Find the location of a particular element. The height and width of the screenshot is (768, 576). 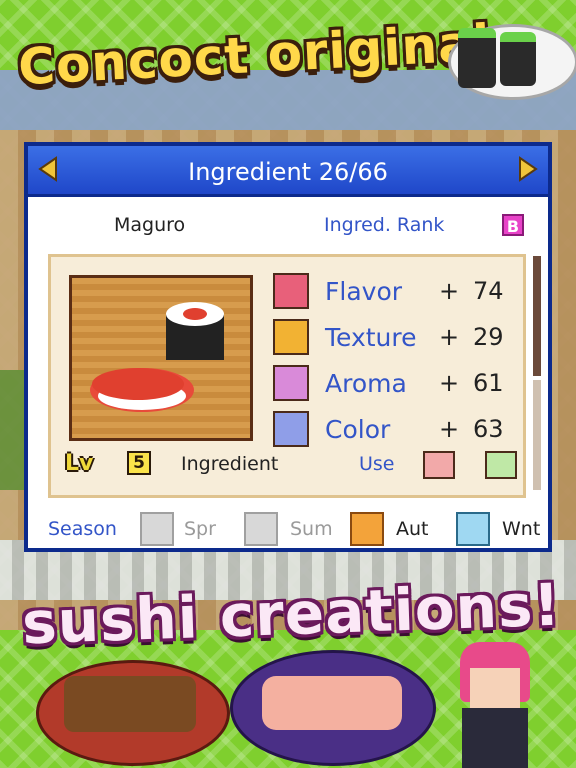

ingredient-category: Ingredient is located at coordinates (230, 464).